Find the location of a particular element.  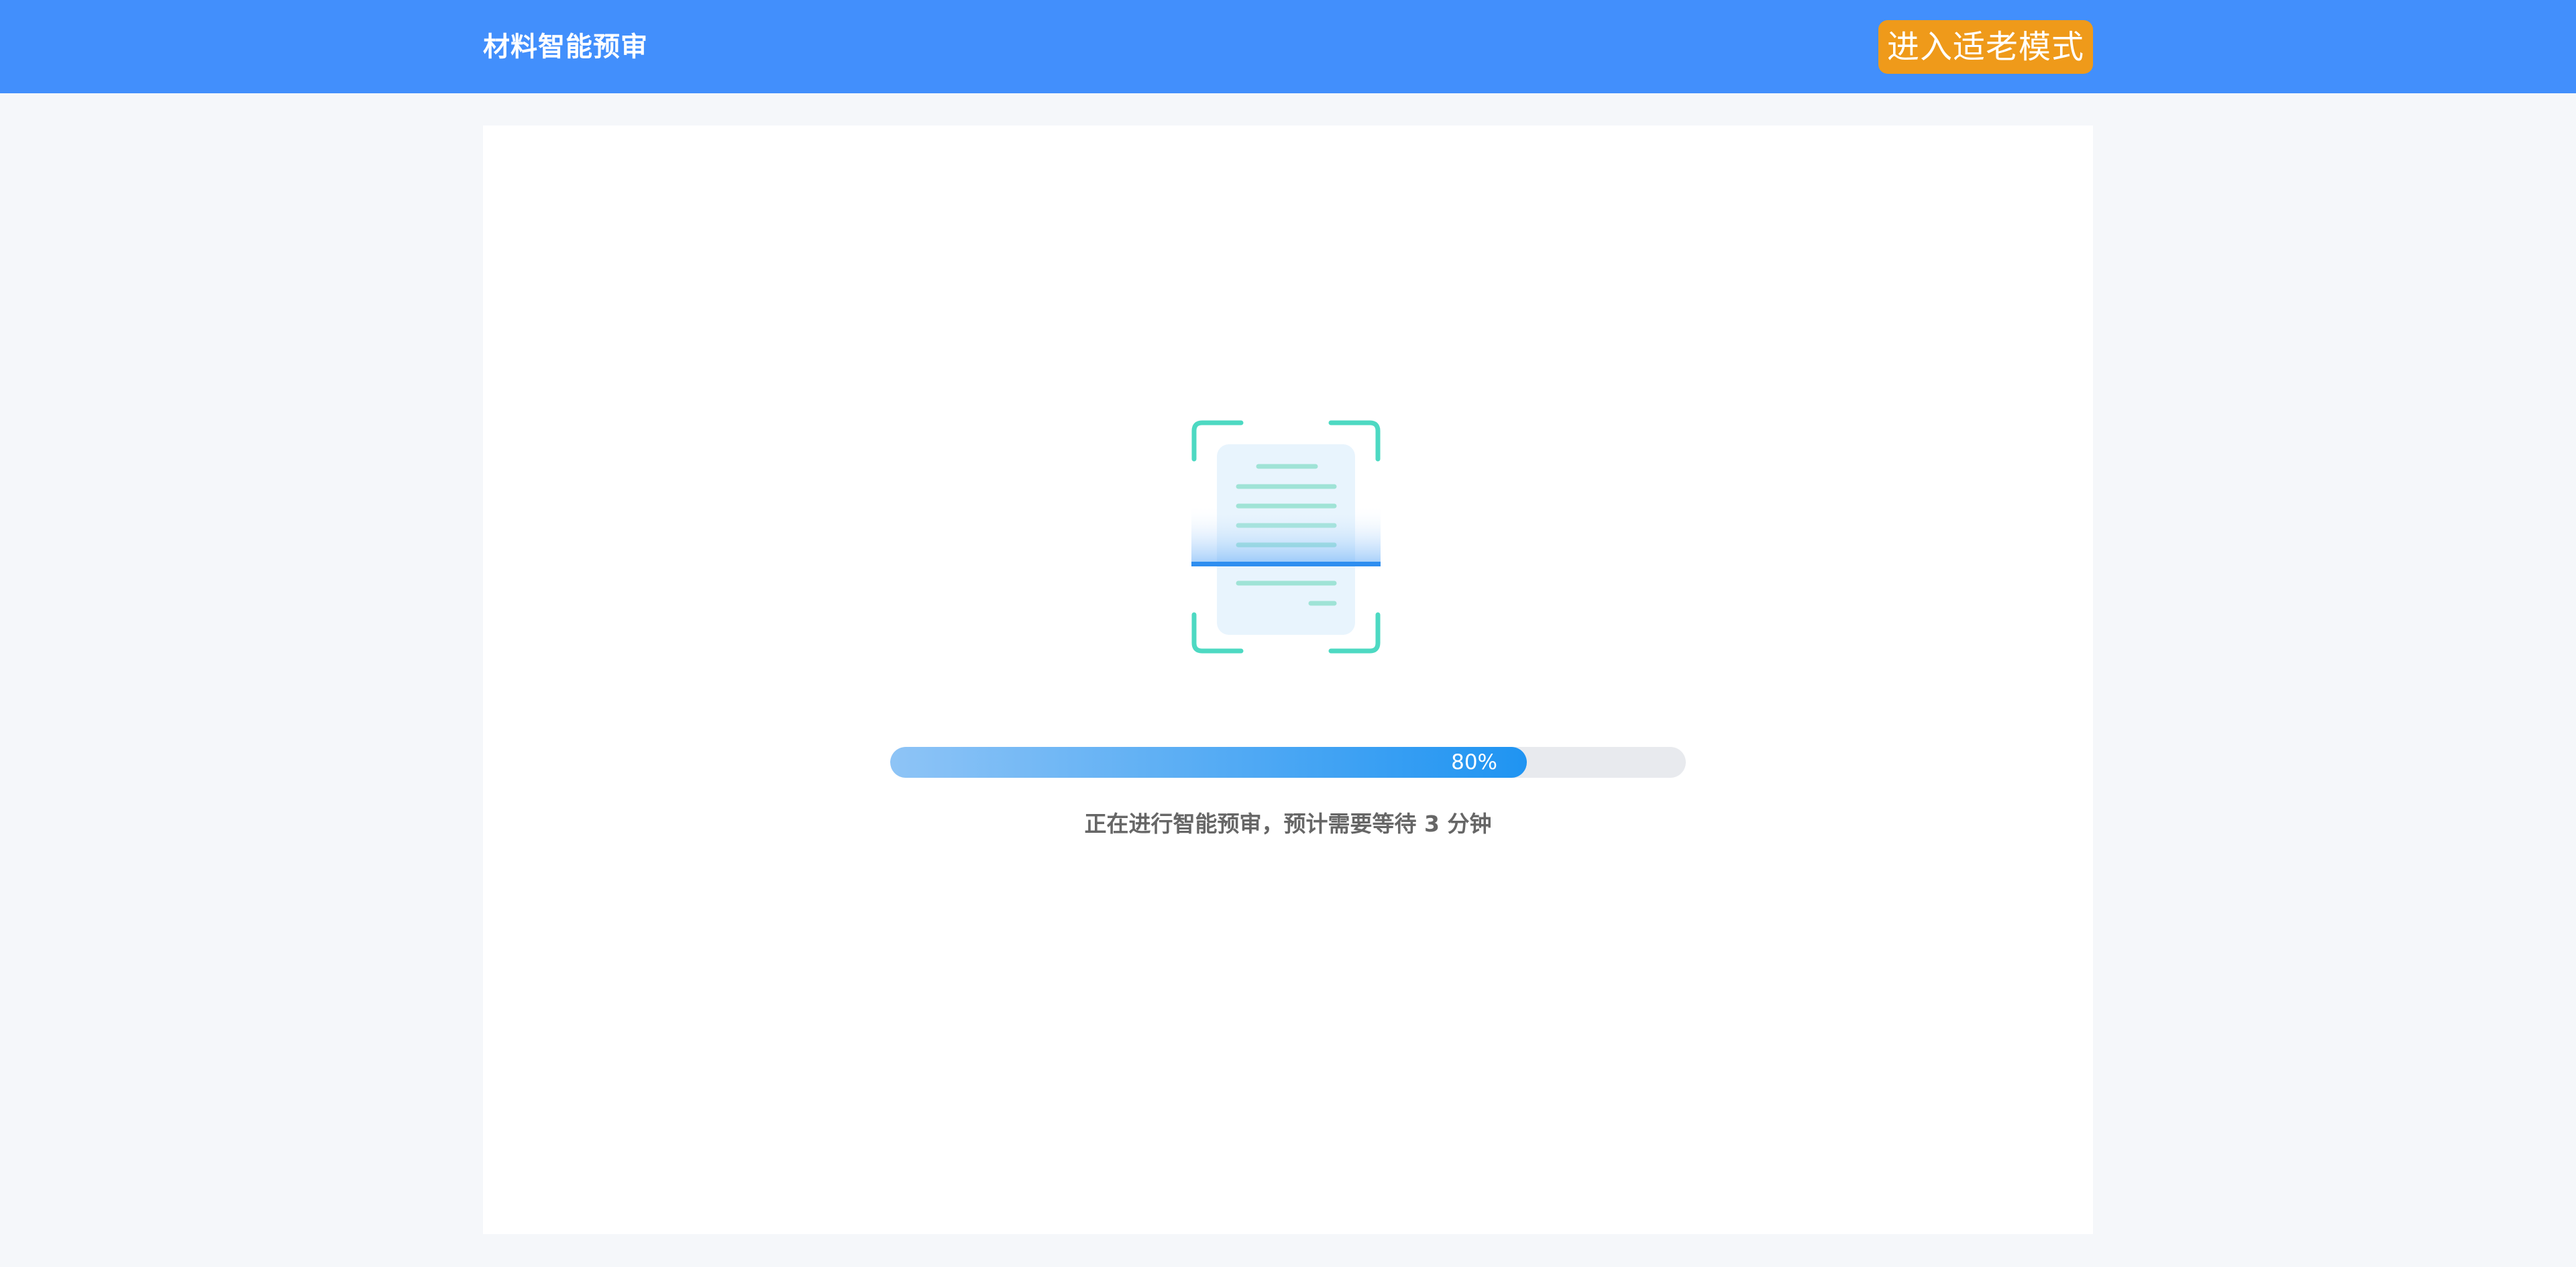

status-message: 正在进行智能预审，预计需要等待 3 分钟 is located at coordinates (1288, 824).